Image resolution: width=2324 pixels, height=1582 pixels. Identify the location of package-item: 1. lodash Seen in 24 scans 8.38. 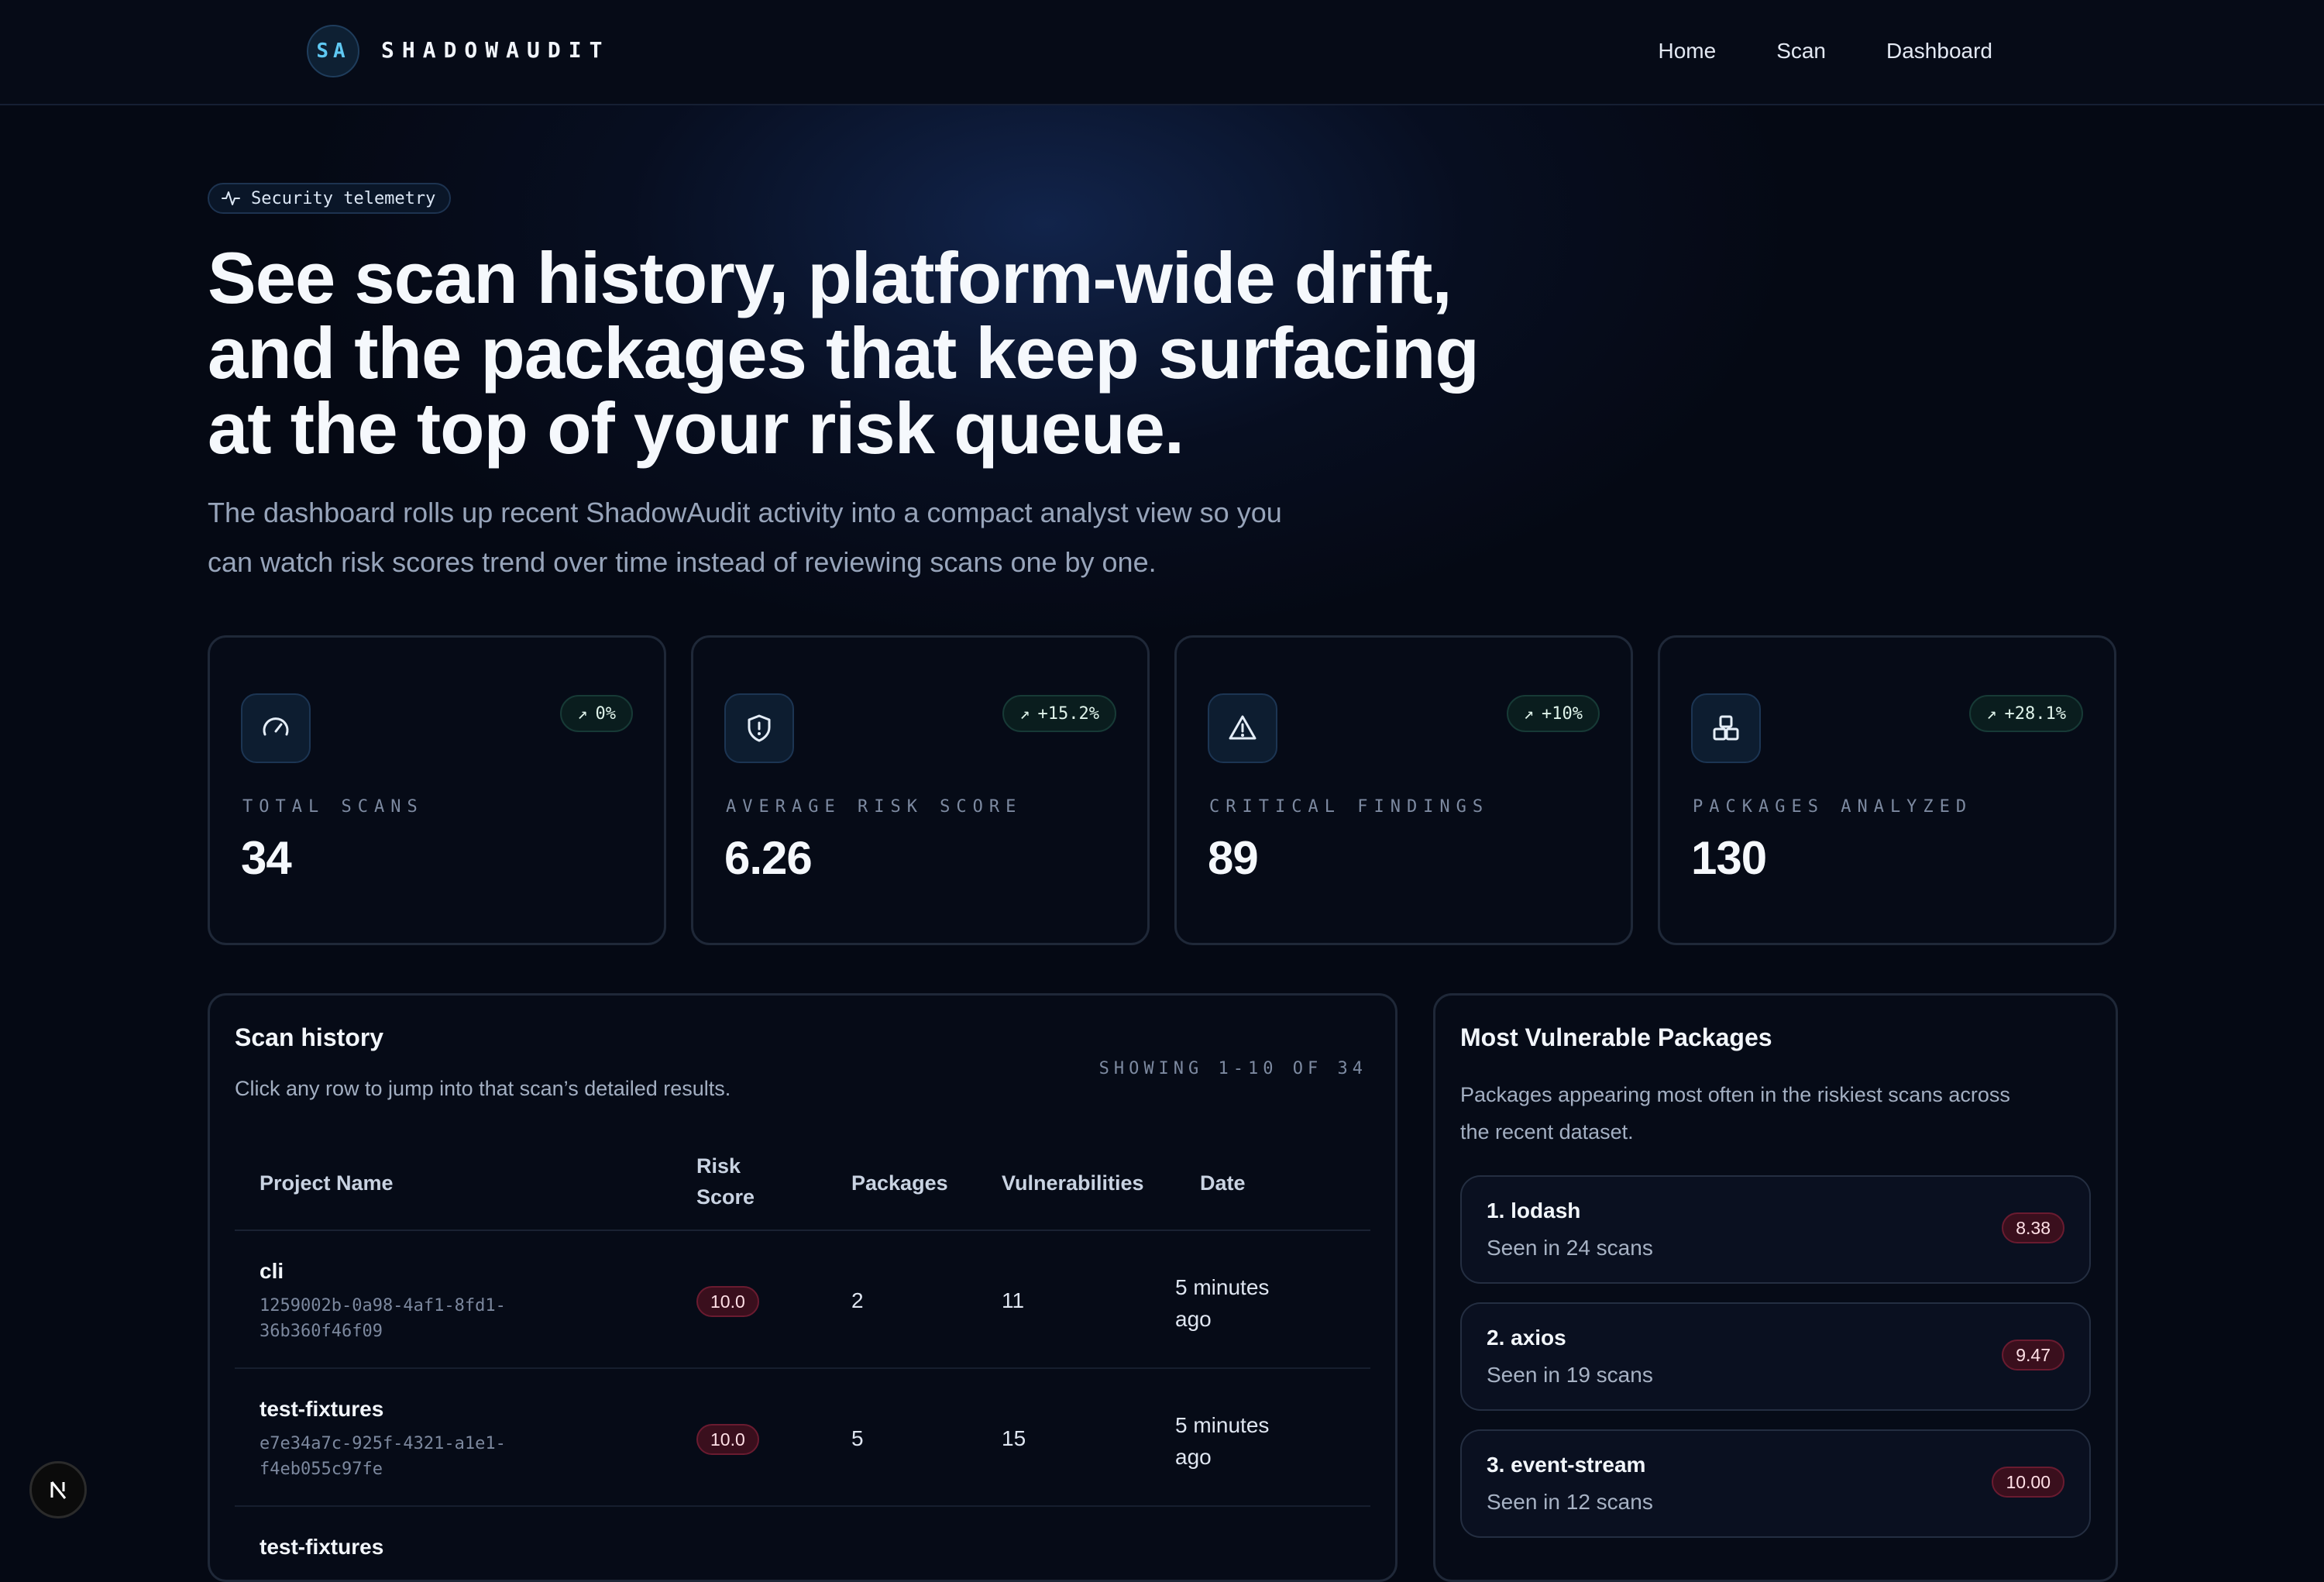
(1775, 1230).